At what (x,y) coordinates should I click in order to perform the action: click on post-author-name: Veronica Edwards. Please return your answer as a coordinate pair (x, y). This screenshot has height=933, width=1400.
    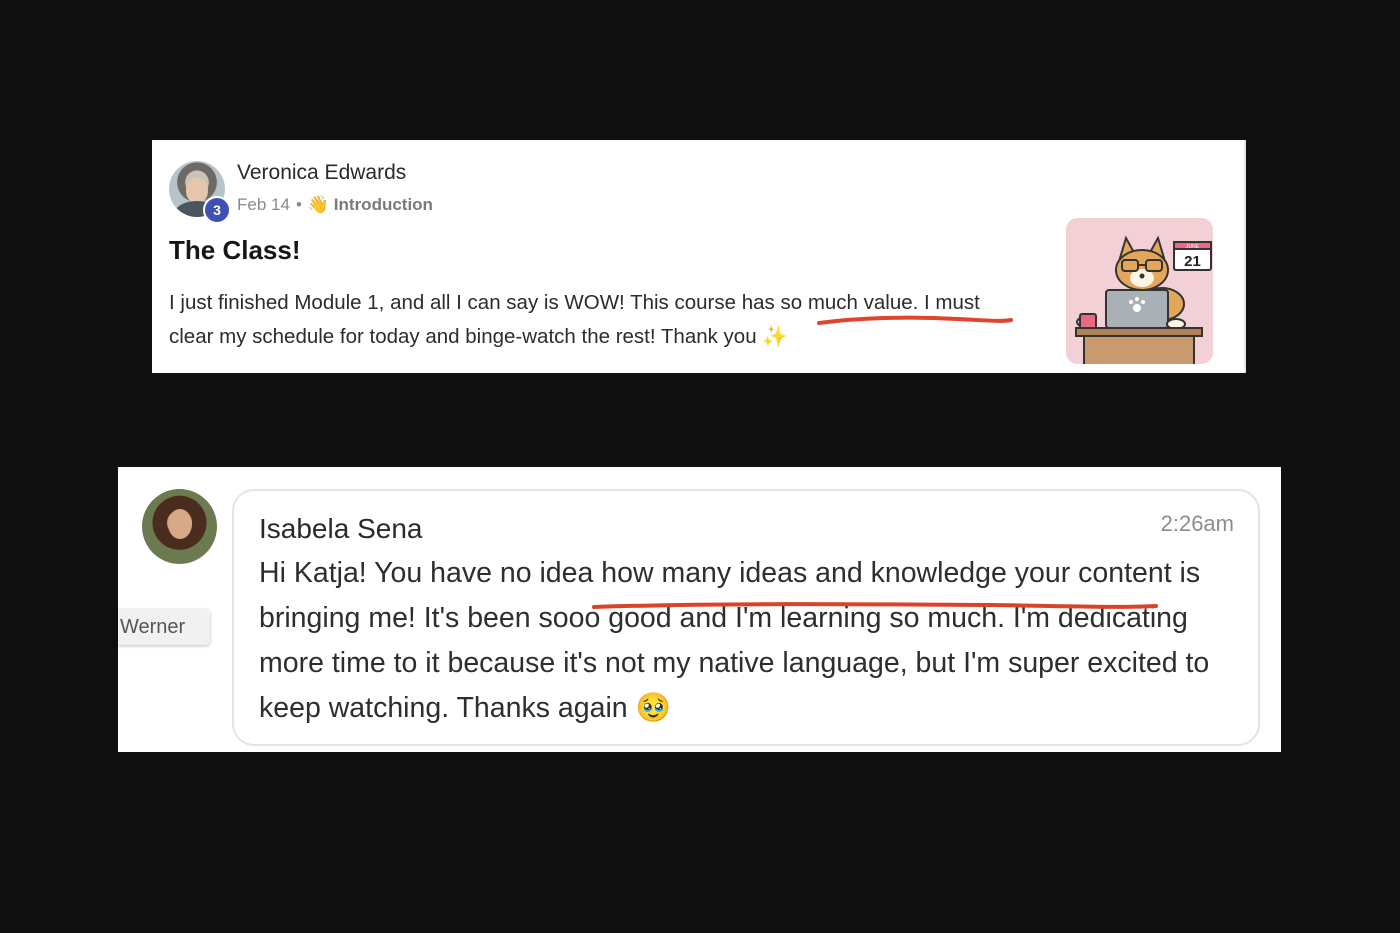
    Looking at the image, I should click on (321, 173).